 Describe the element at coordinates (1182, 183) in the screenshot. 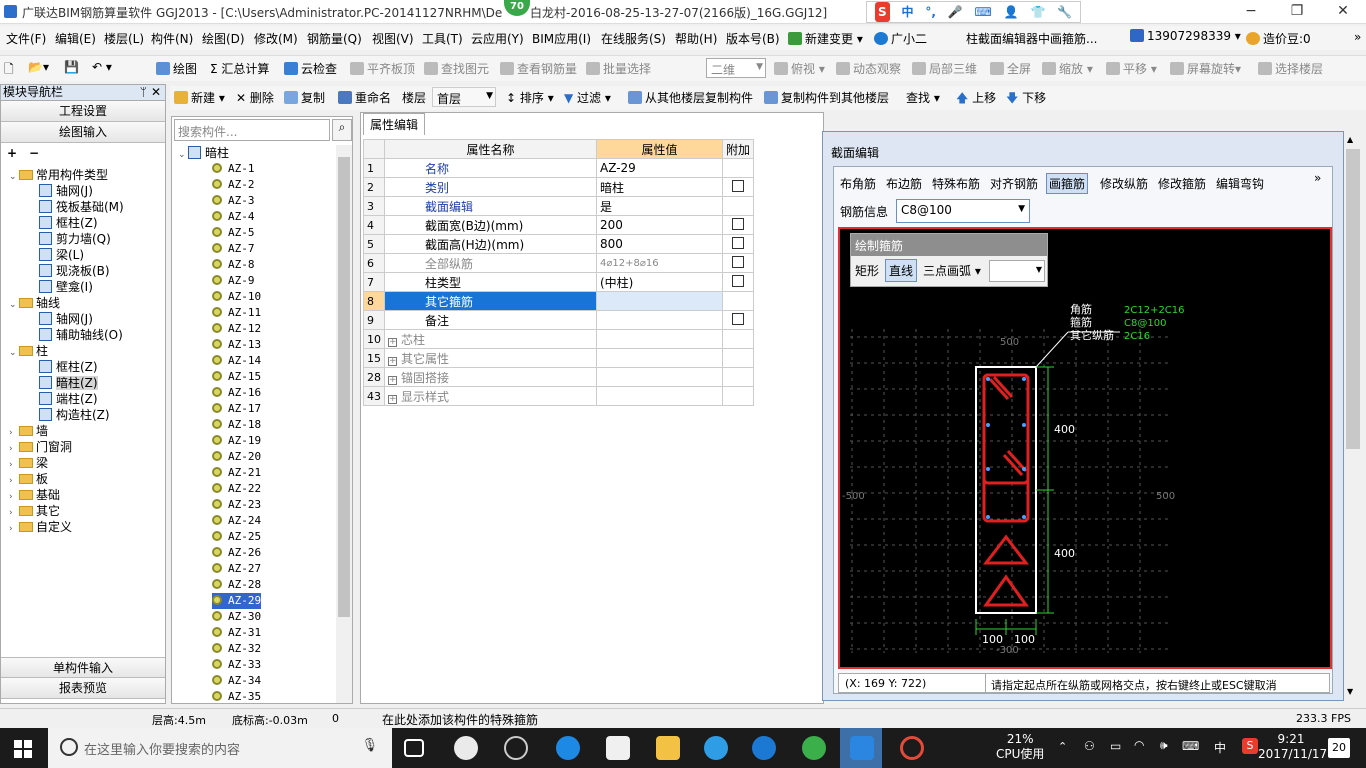

I see `tab-modify-stirrup: 修改箍筋` at that location.